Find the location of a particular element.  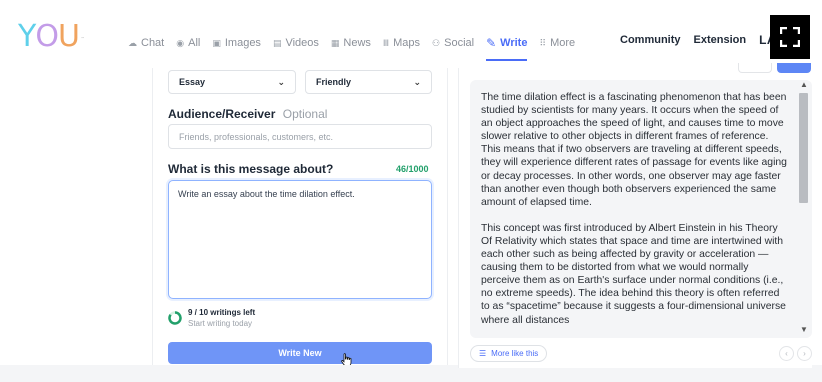

audience-label: Audience/Receiver Optional is located at coordinates (247, 114).